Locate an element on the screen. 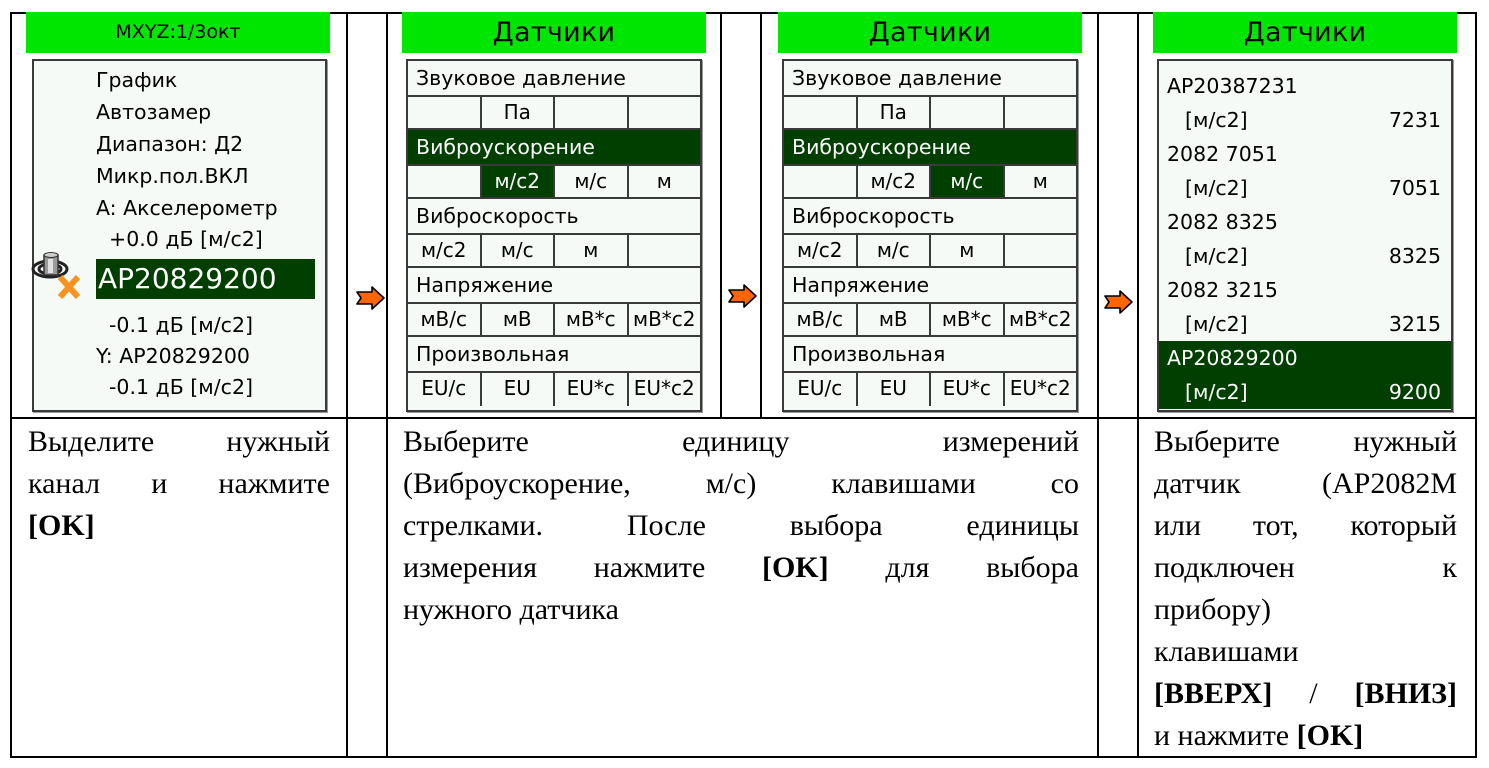 The height and width of the screenshot is (768, 1489). table-border-middle is located at coordinates (743, 418).